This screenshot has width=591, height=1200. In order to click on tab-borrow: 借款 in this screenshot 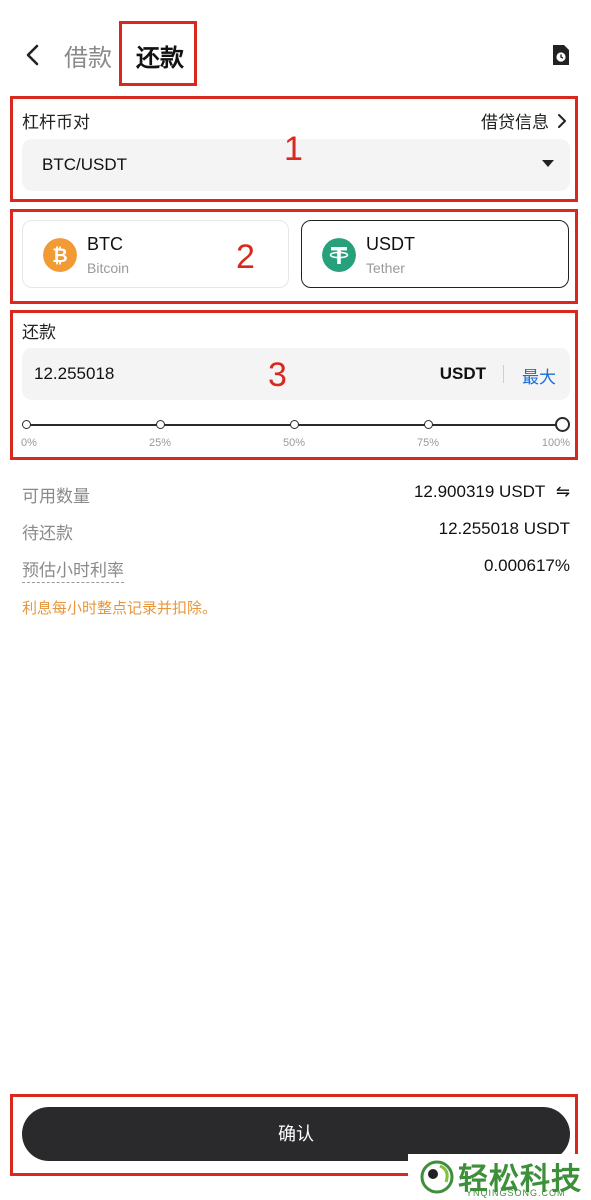, I will do `click(88, 55)`.